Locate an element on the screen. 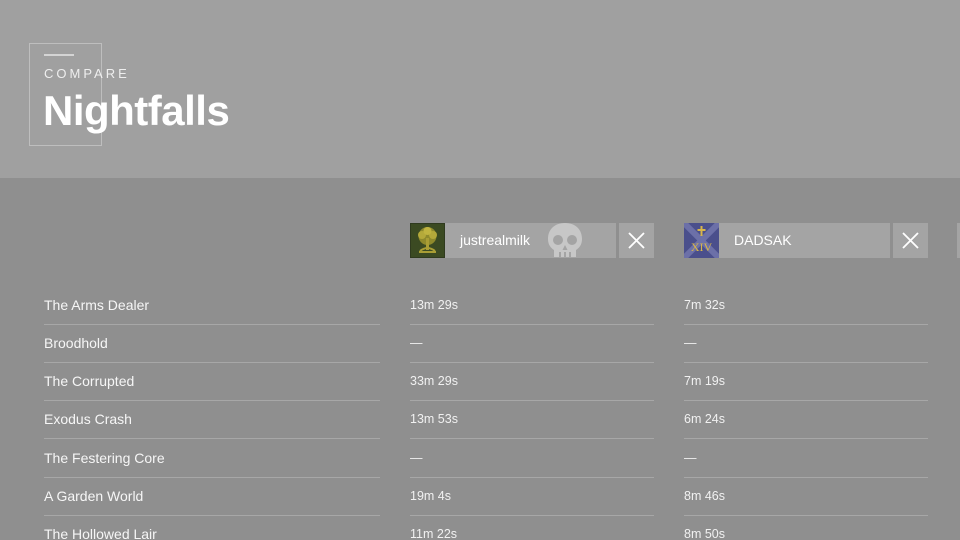 This screenshot has width=960, height=540. activity-name: The Corrupted is located at coordinates (212, 382).